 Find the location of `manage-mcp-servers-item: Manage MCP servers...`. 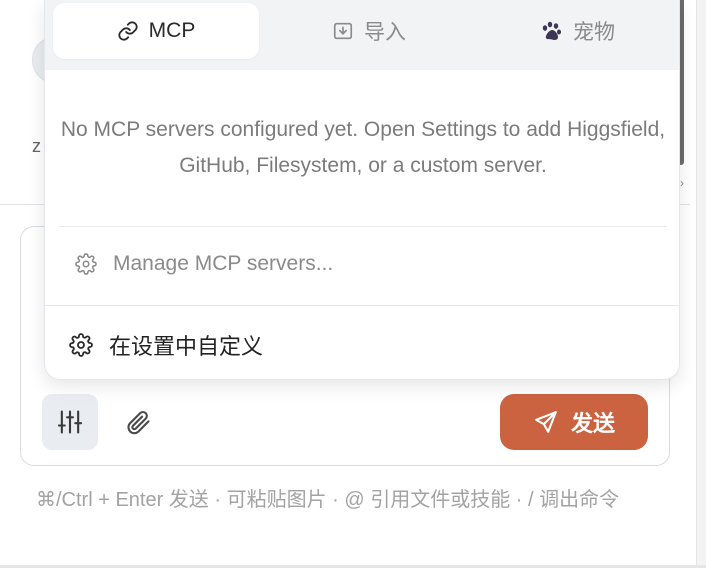

manage-mcp-servers-item: Manage MCP servers... is located at coordinates (363, 264).